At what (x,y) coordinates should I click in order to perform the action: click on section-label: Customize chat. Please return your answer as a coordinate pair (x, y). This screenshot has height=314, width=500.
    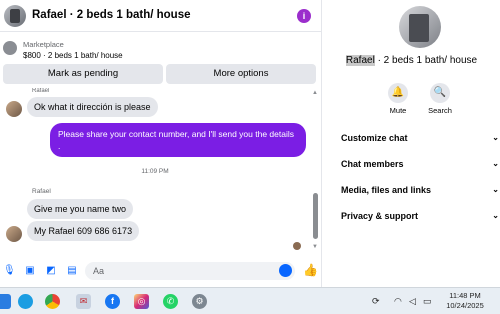
    Looking at the image, I should click on (374, 138).